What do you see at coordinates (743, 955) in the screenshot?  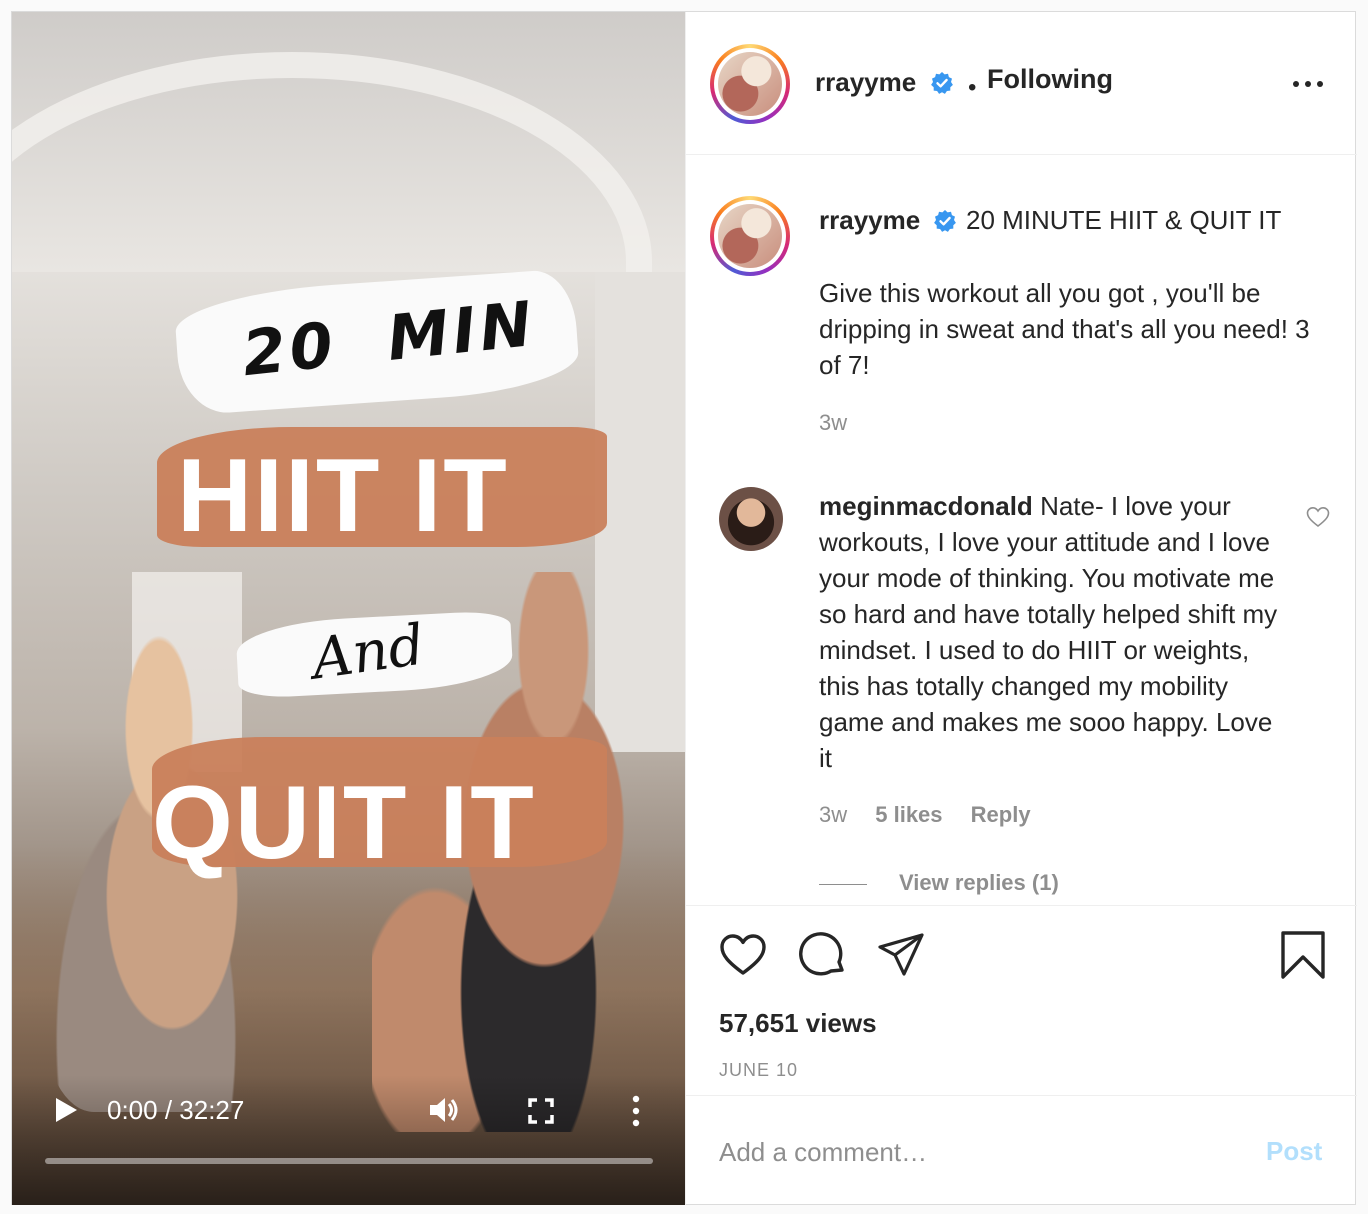 I see `like-heart-icon` at bounding box center [743, 955].